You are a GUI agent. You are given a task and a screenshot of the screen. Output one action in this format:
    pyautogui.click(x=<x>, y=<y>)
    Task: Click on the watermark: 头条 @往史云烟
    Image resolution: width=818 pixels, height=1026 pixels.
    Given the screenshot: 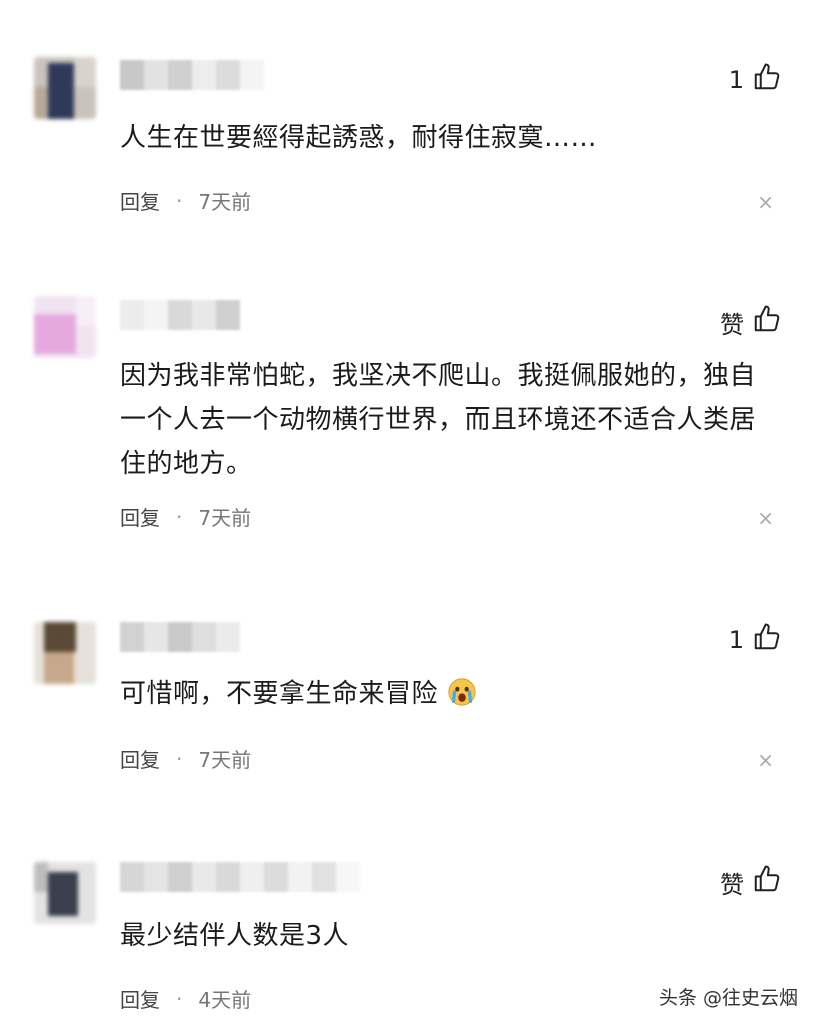 What is the action you would take?
    pyautogui.click(x=728, y=998)
    